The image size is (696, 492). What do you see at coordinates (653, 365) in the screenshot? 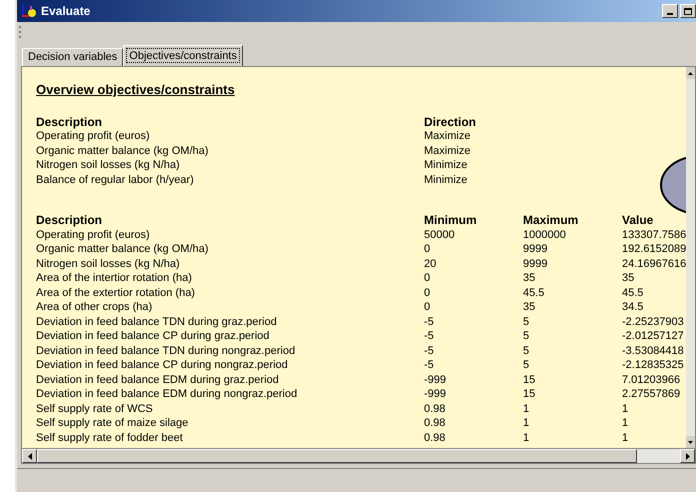
I see `table-cell-text: -2.12835325` at bounding box center [653, 365].